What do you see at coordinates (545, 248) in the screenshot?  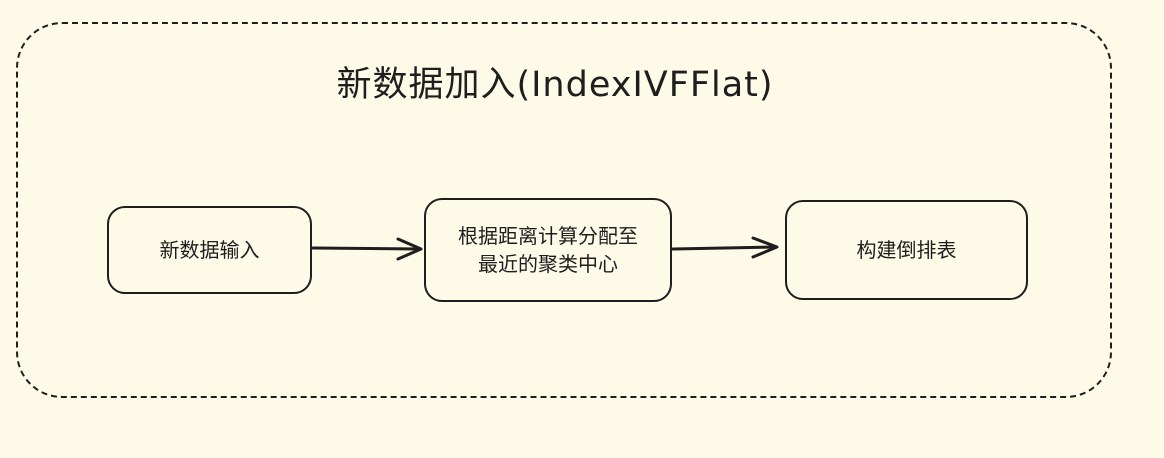 I see `arrows-layer` at bounding box center [545, 248].